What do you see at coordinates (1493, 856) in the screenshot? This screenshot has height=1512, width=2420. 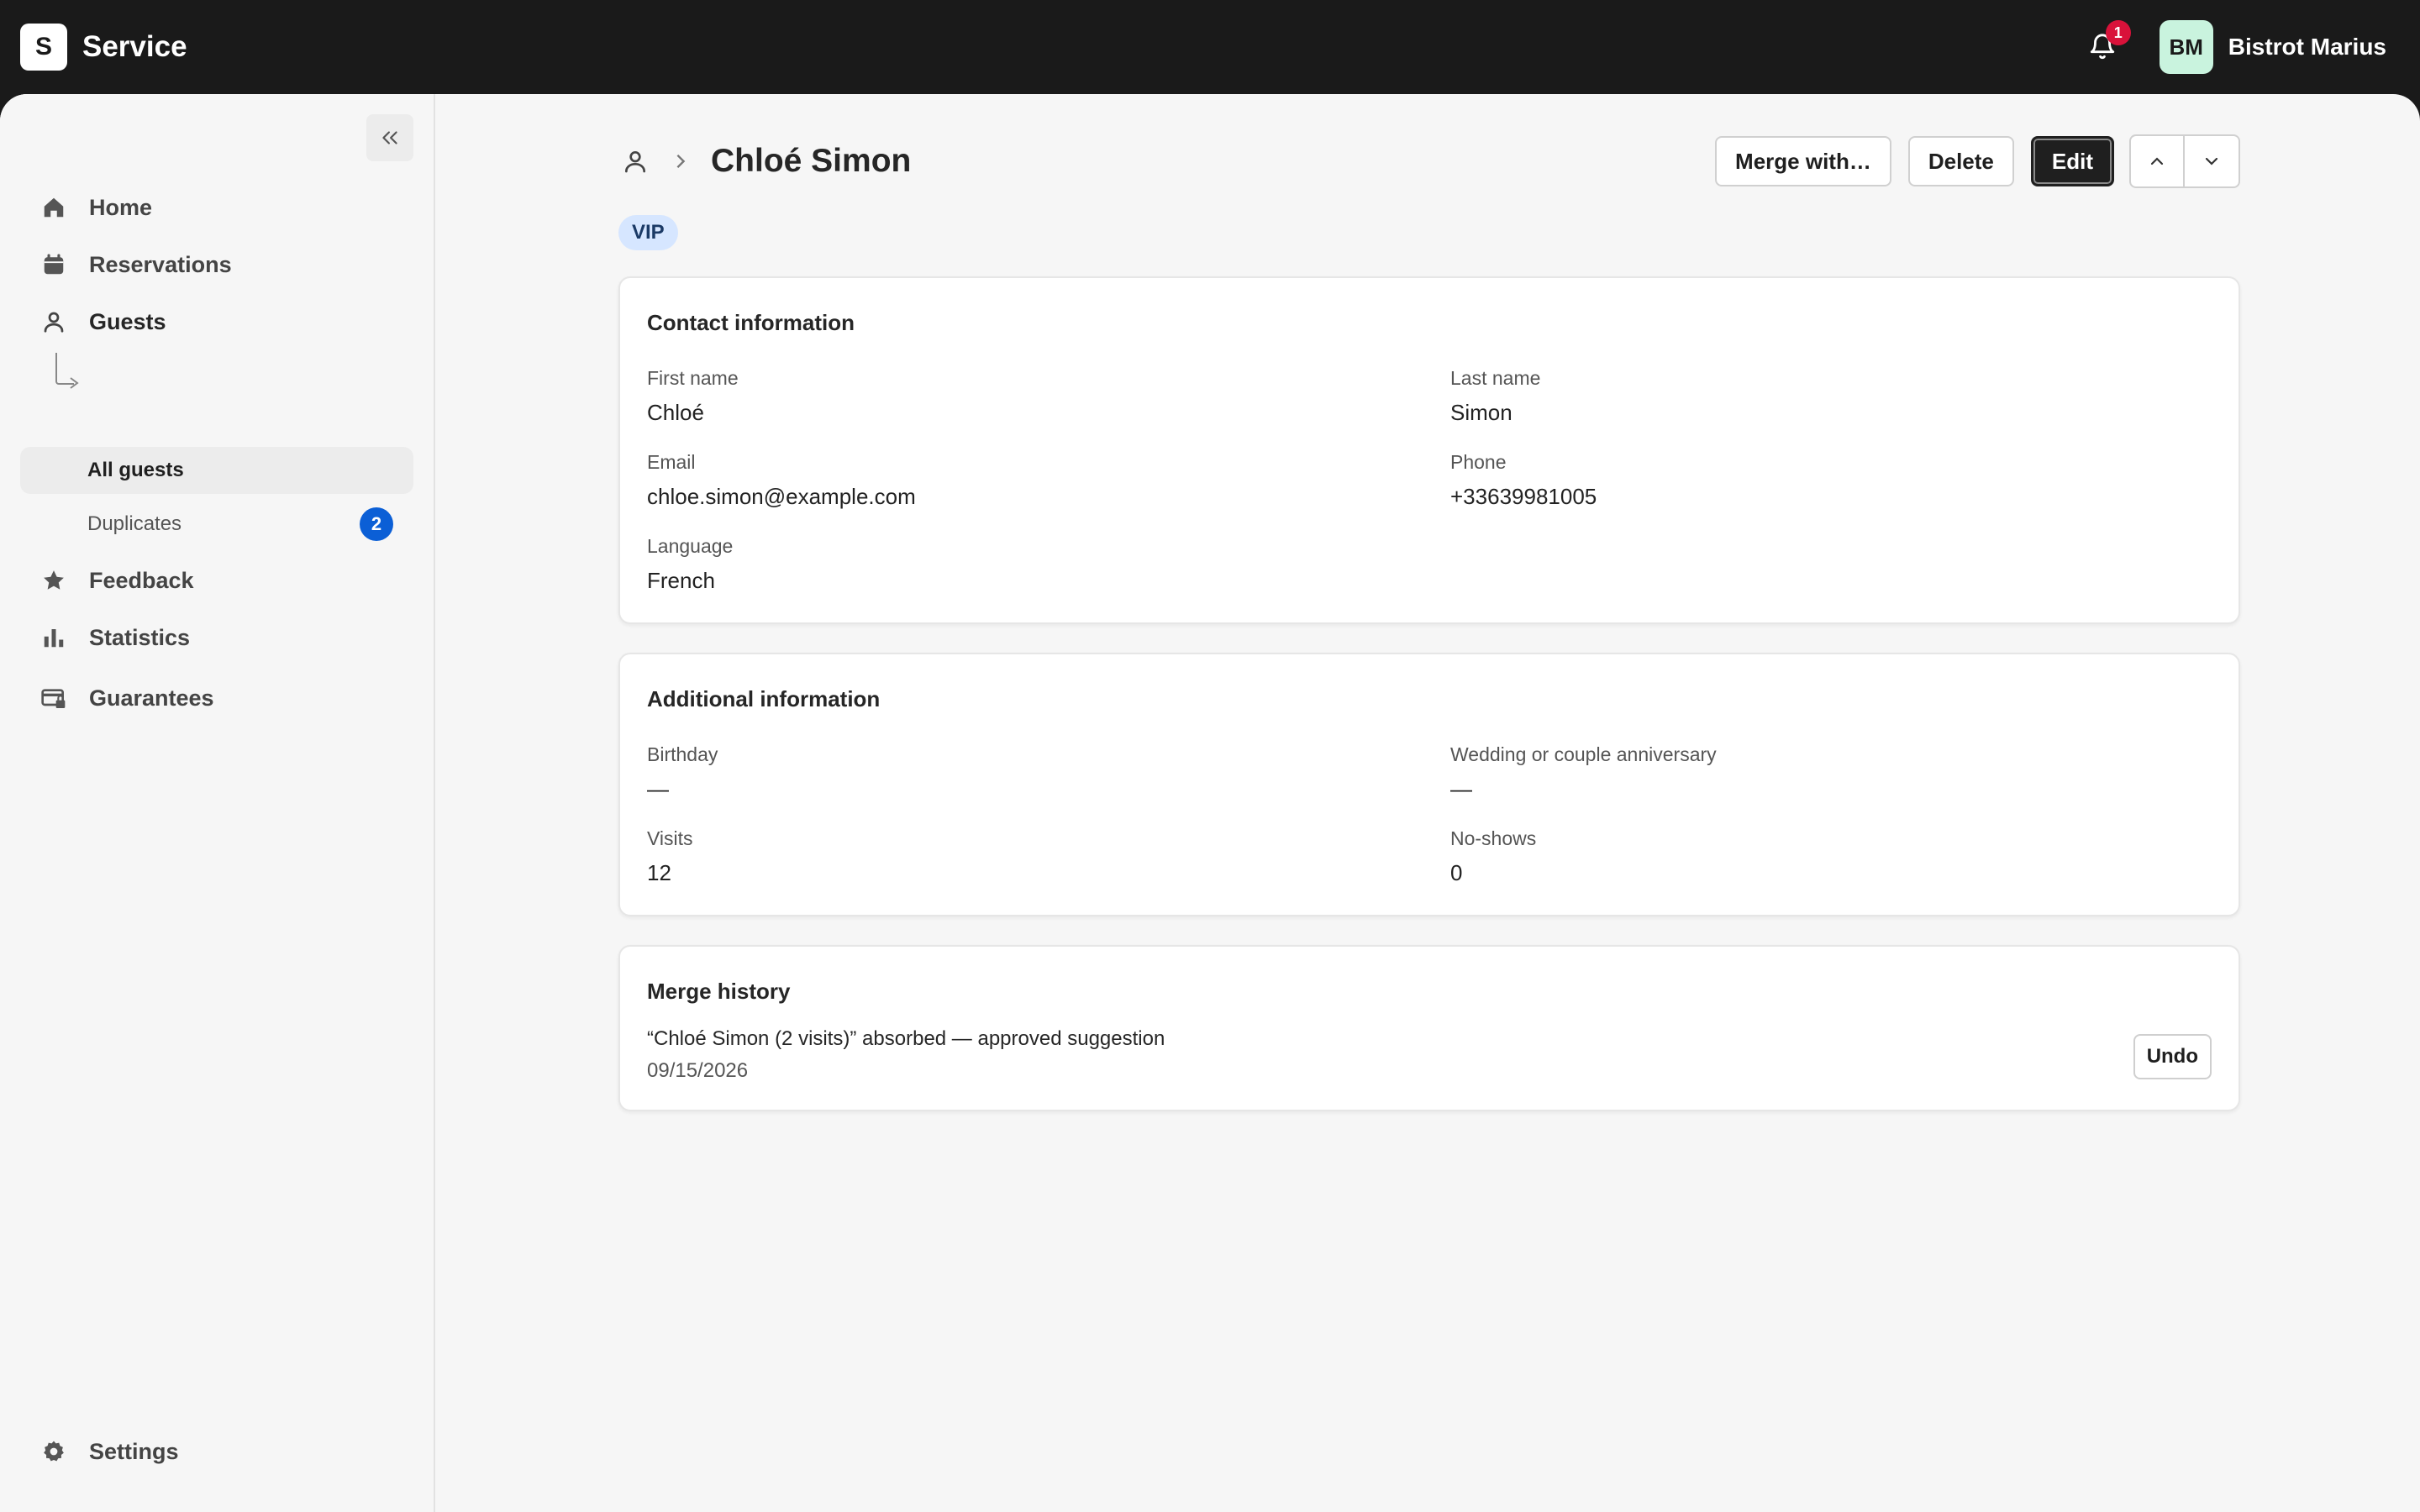 I see `no-shows-field: No-shows 0` at bounding box center [1493, 856].